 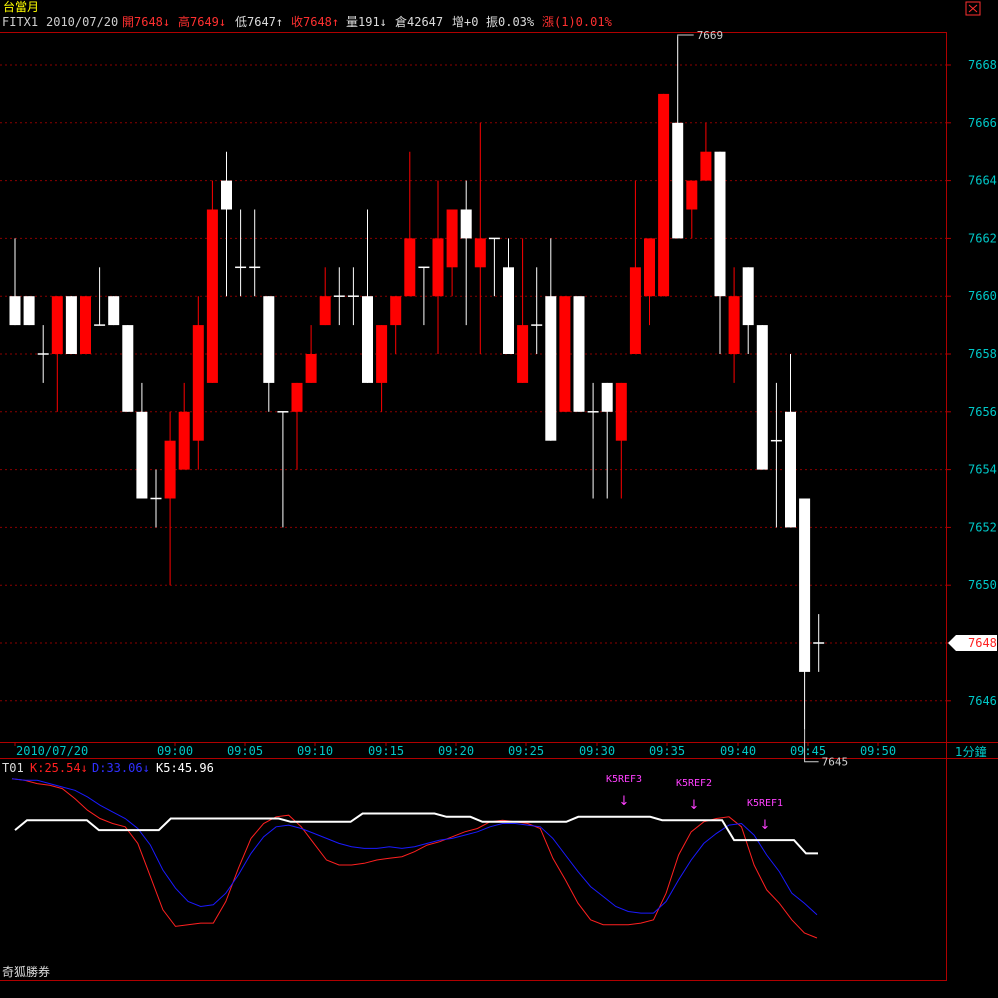 What do you see at coordinates (386, 751) in the screenshot?
I see `time-axis-label: 09:15` at bounding box center [386, 751].